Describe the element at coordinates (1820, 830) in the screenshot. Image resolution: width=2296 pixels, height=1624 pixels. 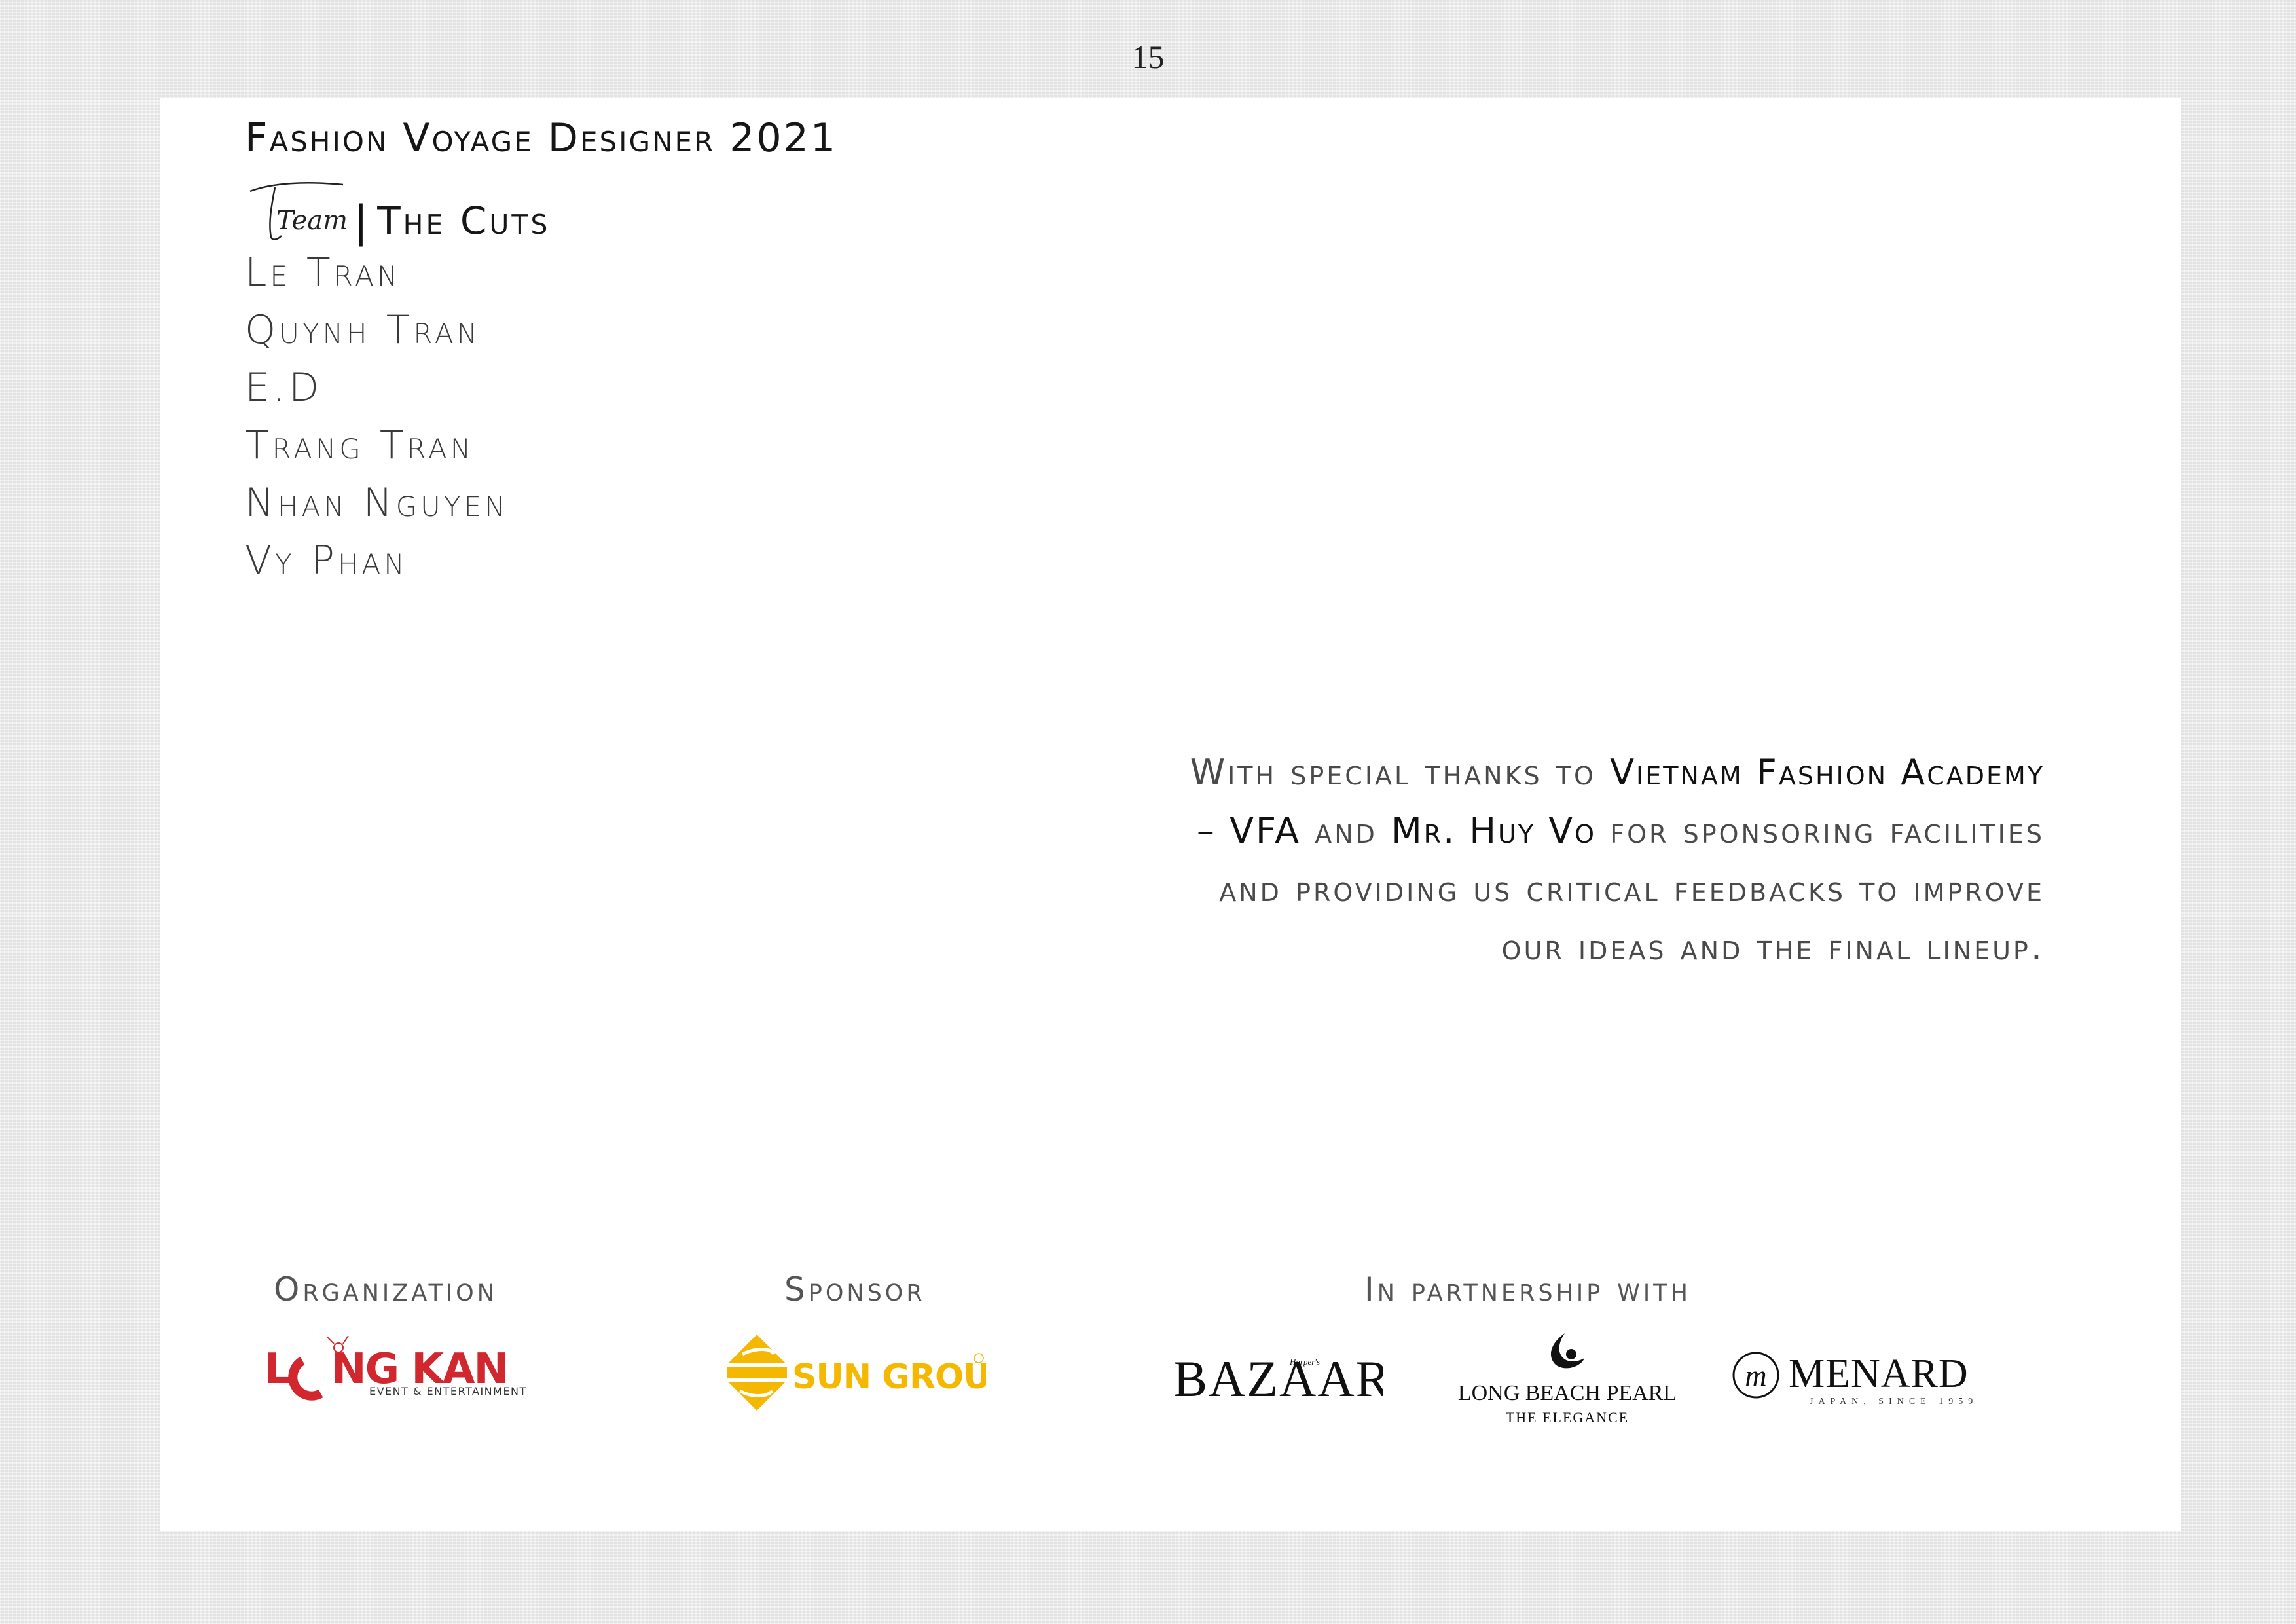
I see `thanks-text: for sponsoring facilities` at that location.